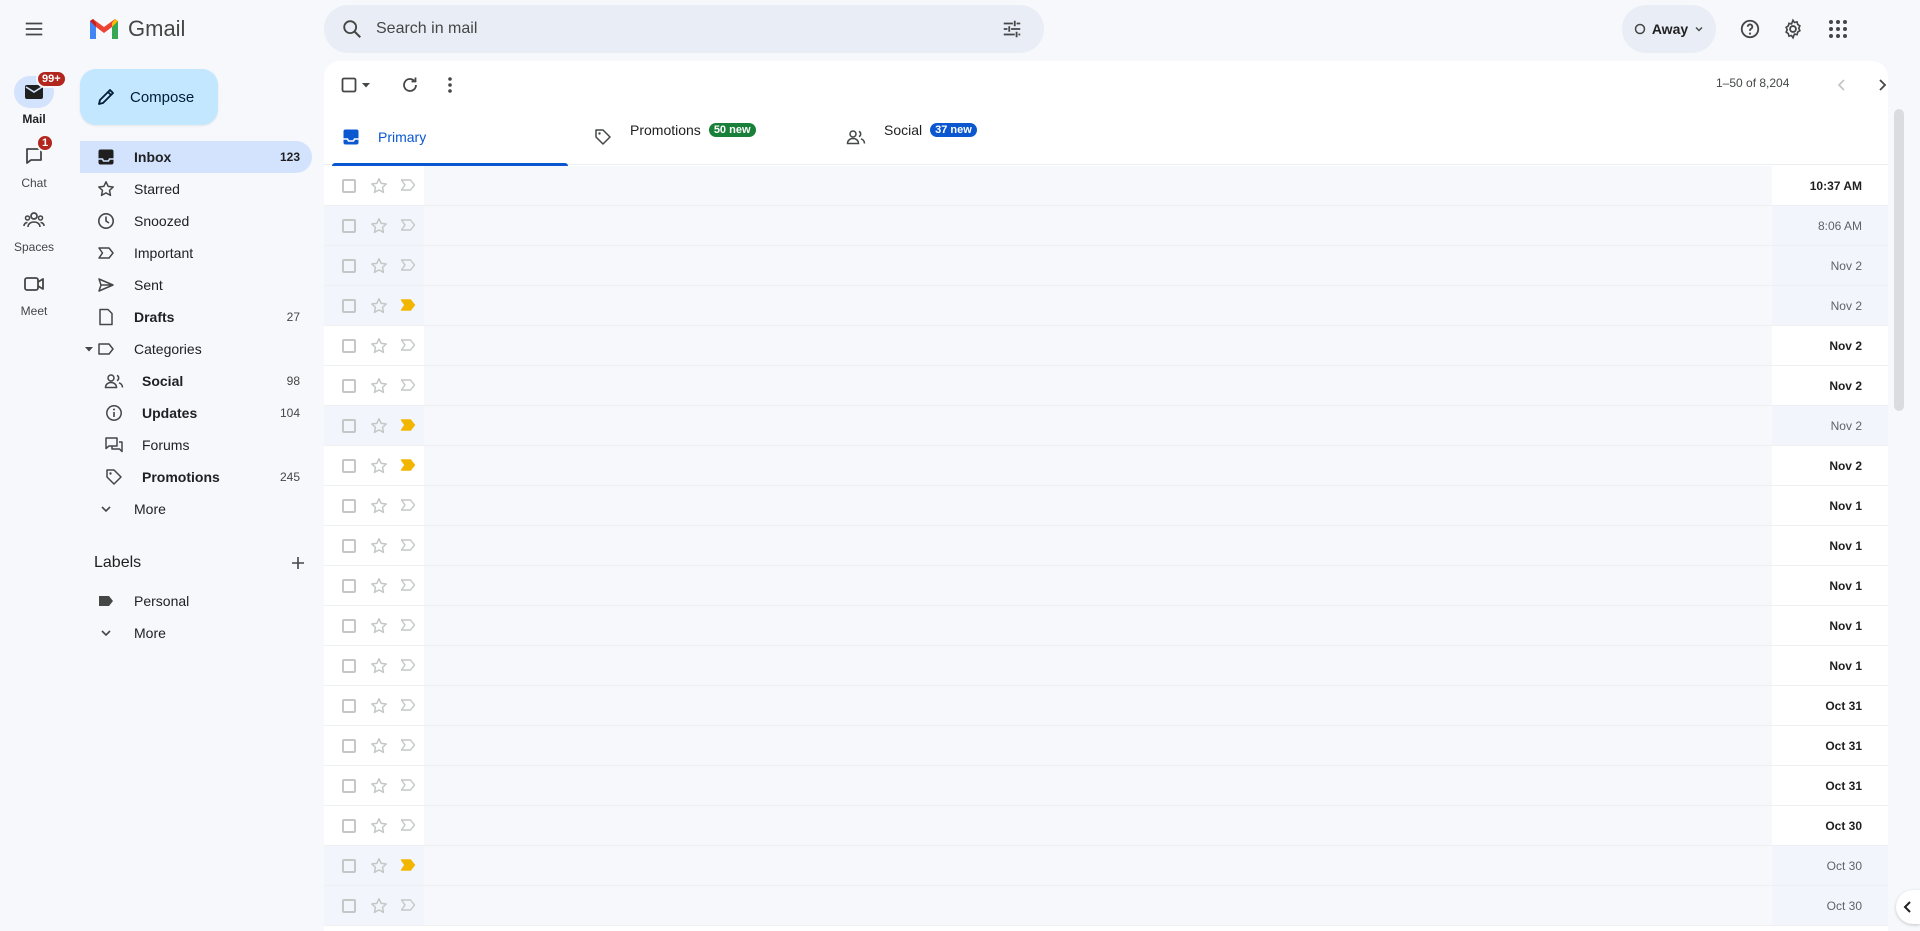 This screenshot has height=931, width=1920. I want to click on sidebar-item-updates: Updates 104, so click(196, 413).